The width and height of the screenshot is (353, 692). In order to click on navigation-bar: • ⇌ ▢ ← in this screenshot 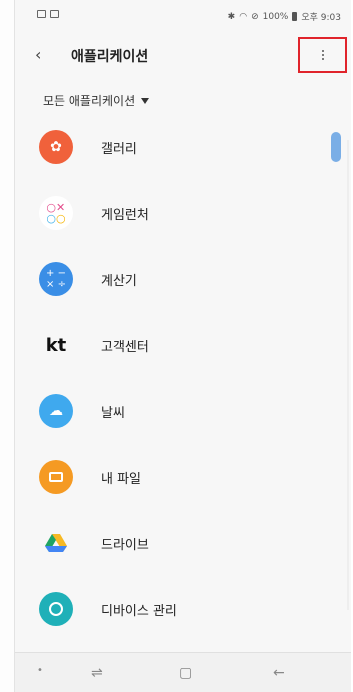, I will do `click(183, 672)`.